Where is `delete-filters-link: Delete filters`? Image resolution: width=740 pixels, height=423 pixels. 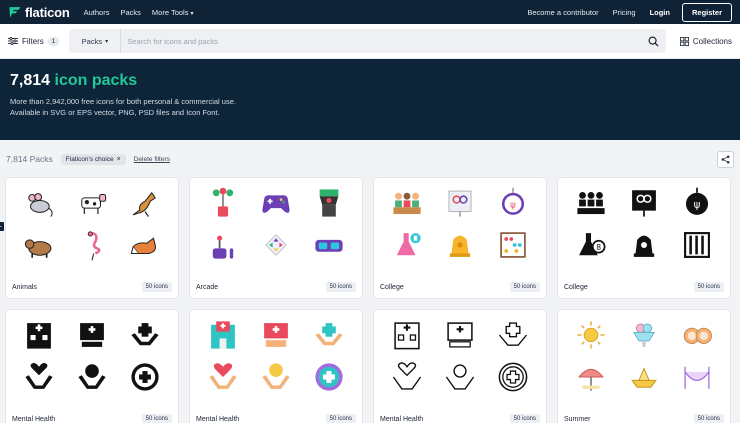
delete-filters-link: Delete filters is located at coordinates (152, 159).